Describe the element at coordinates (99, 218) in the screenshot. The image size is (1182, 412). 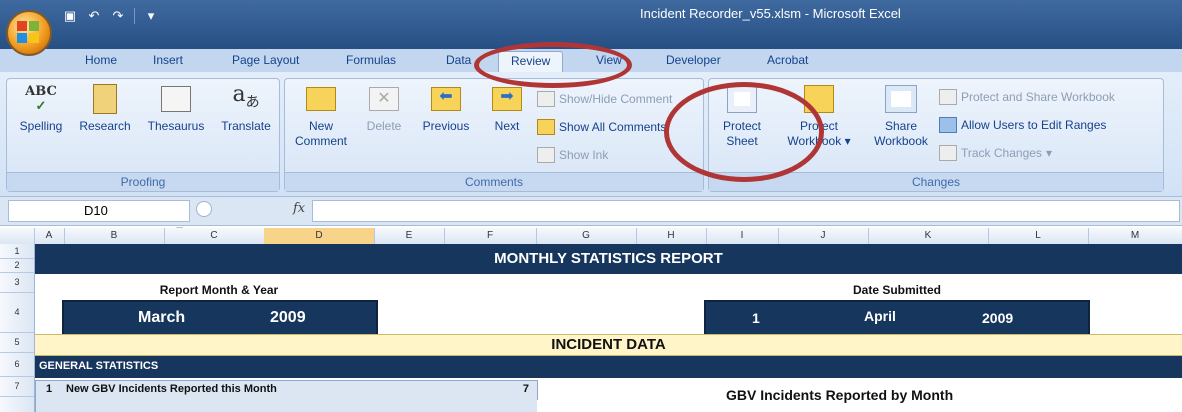
I see `name-box: D10▼` at that location.